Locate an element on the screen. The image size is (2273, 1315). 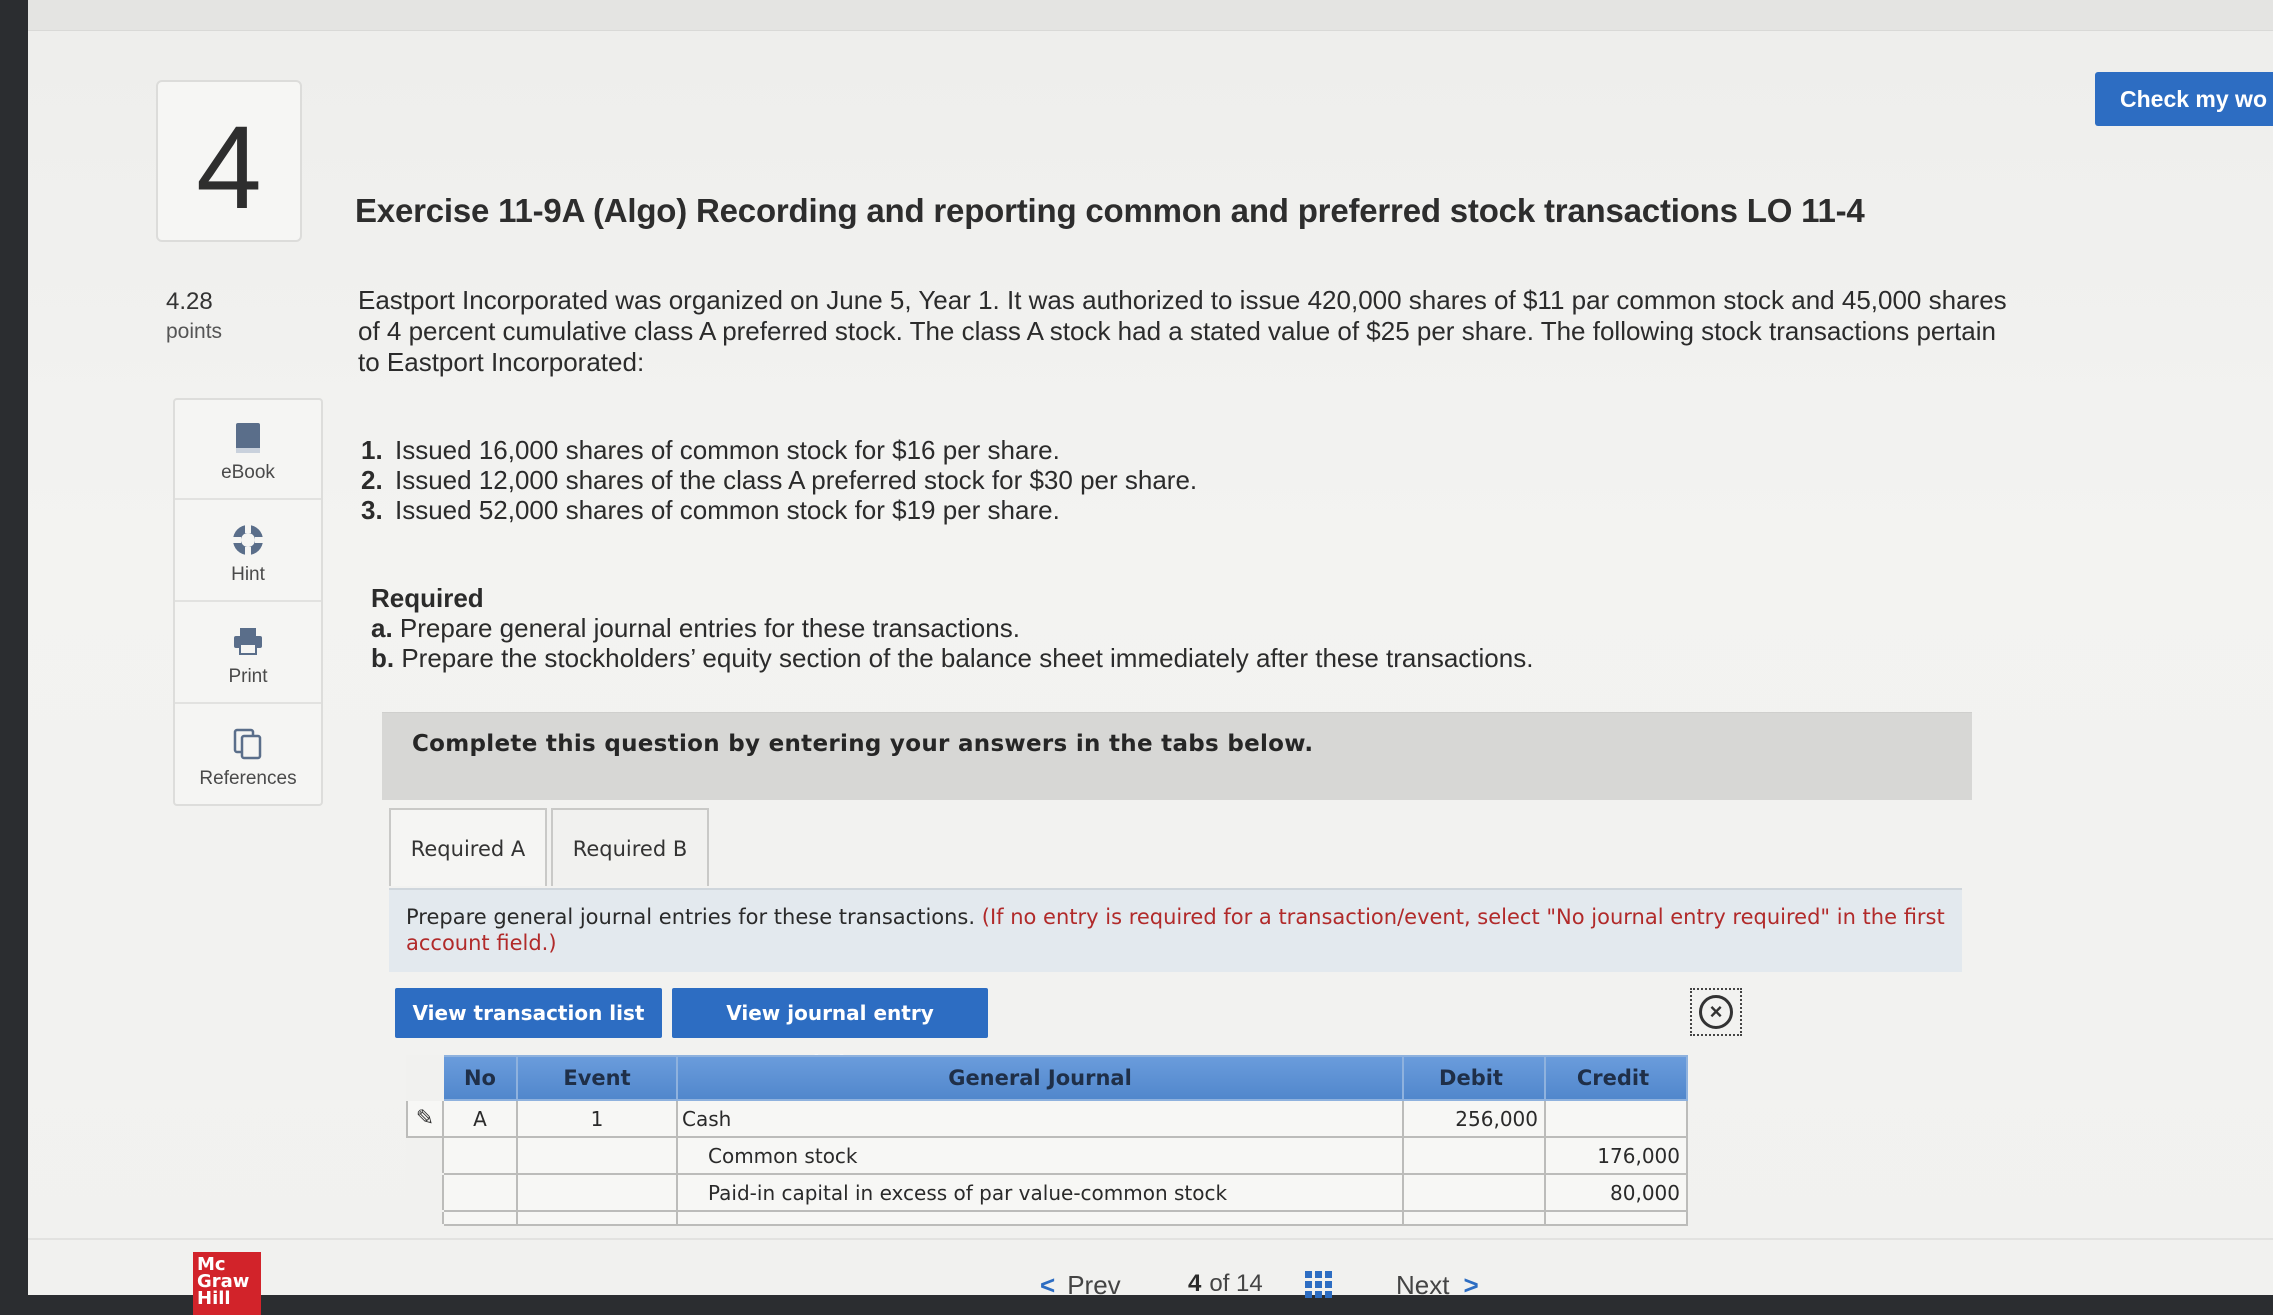
item-number: 2. is located at coordinates (372, 480).